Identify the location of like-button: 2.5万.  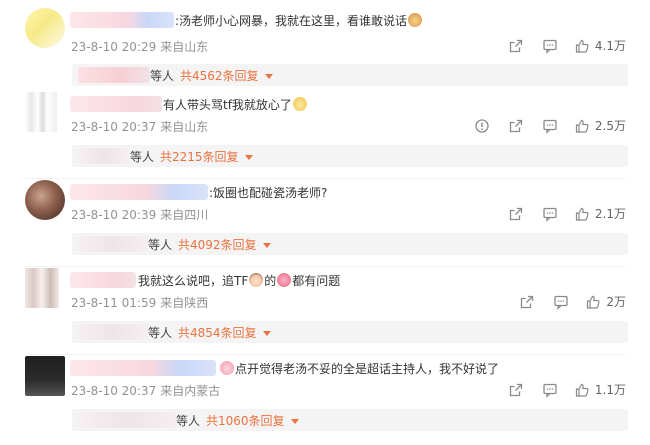
(600, 125).